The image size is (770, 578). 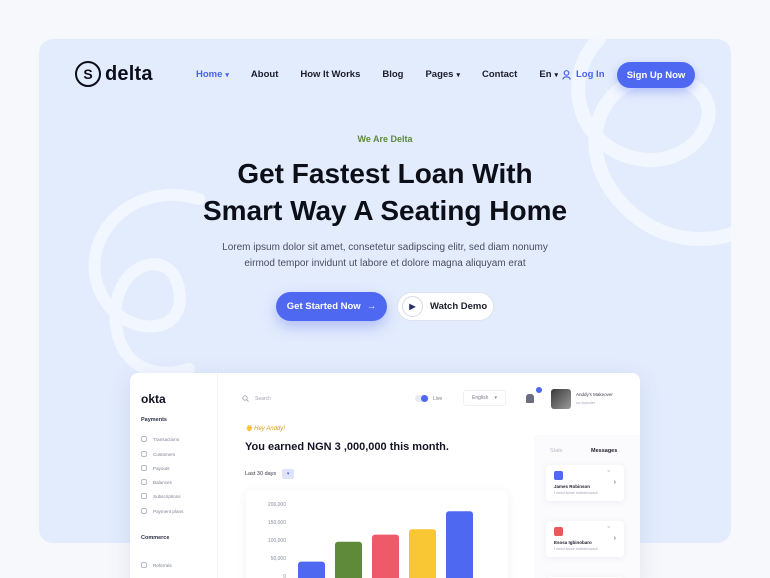 What do you see at coordinates (277, 541) in the screenshot?
I see `y-tick-label: 100,000` at bounding box center [277, 541].